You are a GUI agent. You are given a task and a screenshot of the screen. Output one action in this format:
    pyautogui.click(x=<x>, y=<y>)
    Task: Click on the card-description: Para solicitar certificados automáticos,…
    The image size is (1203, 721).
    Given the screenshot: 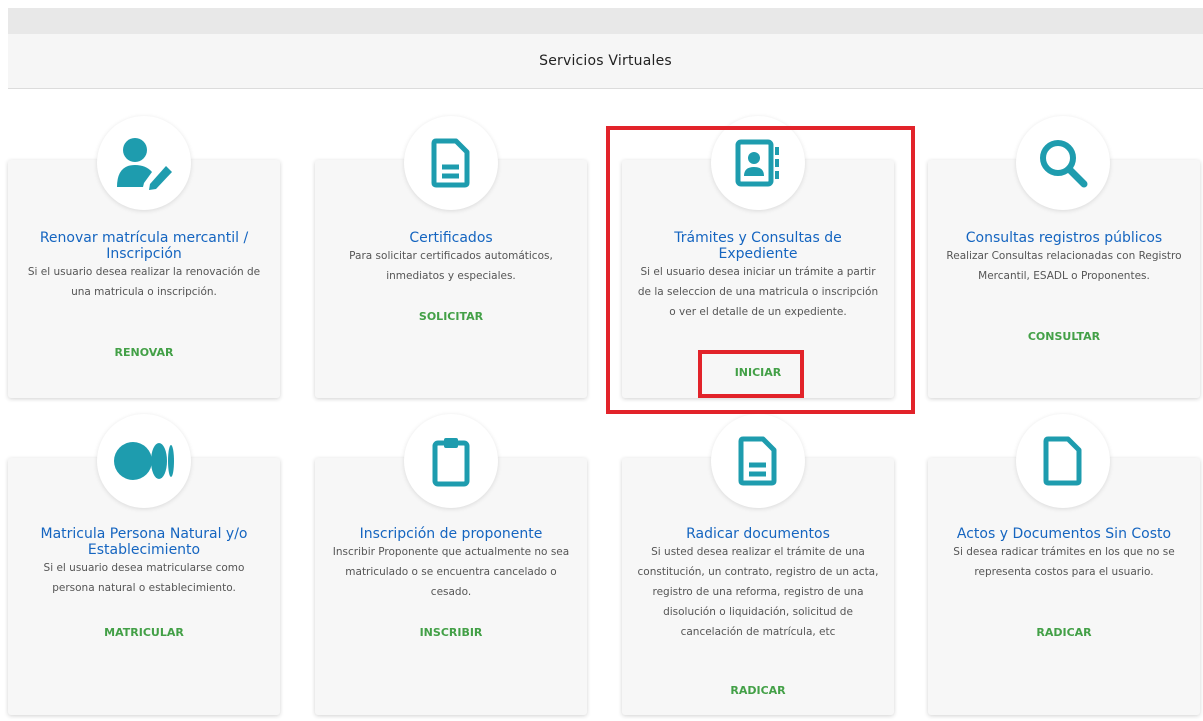 What is the action you would take?
    pyautogui.click(x=451, y=266)
    